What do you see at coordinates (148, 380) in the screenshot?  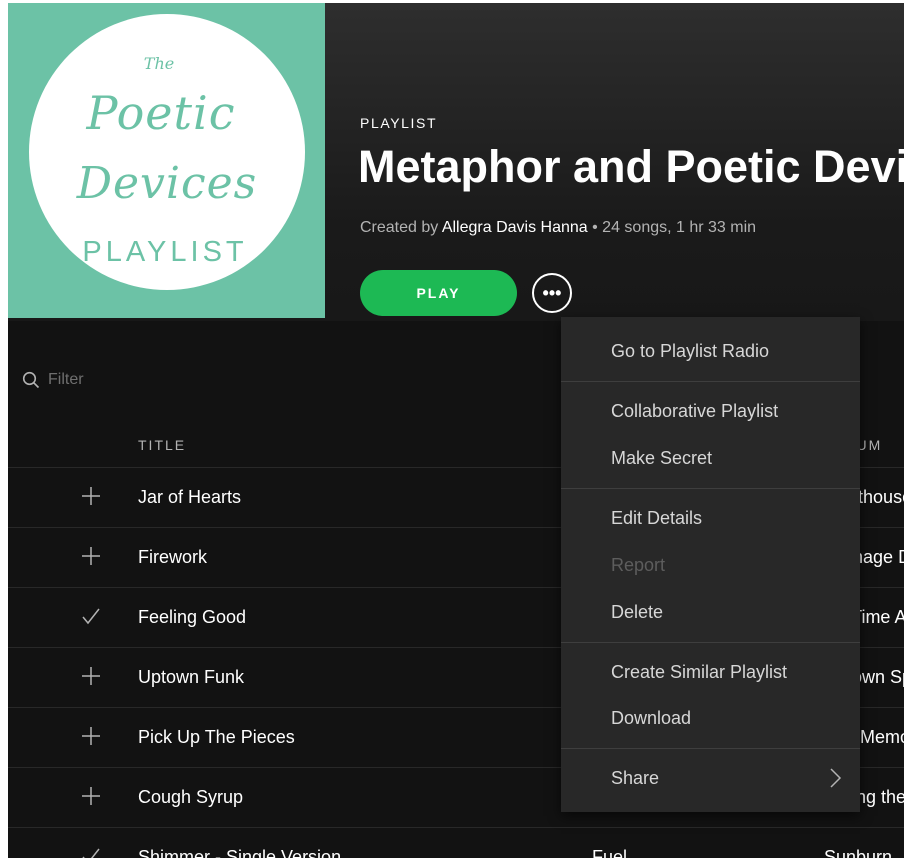 I see `filter-input` at bounding box center [148, 380].